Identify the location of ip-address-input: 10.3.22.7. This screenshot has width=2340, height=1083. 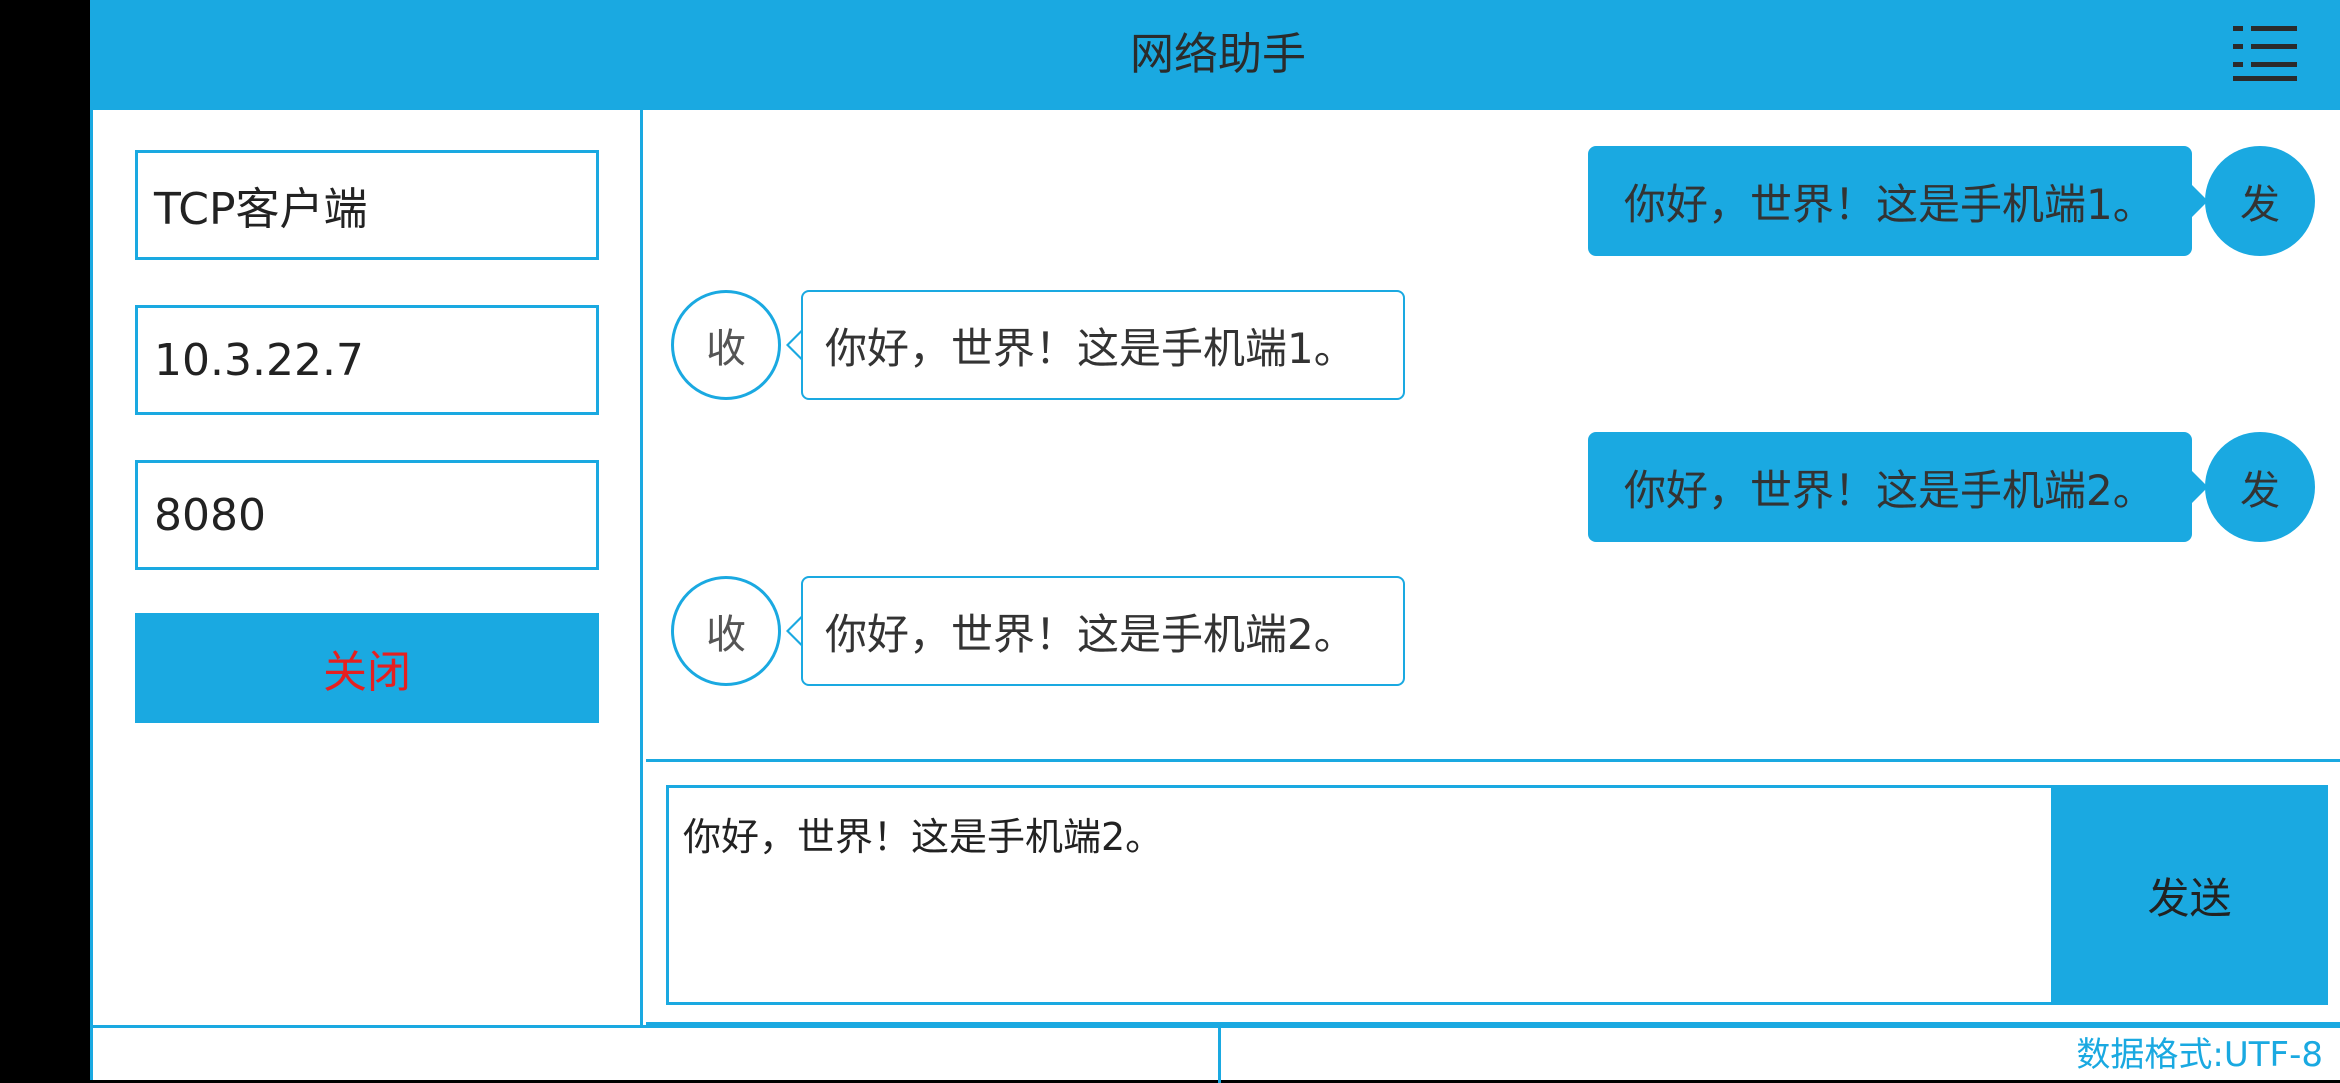
(367, 360).